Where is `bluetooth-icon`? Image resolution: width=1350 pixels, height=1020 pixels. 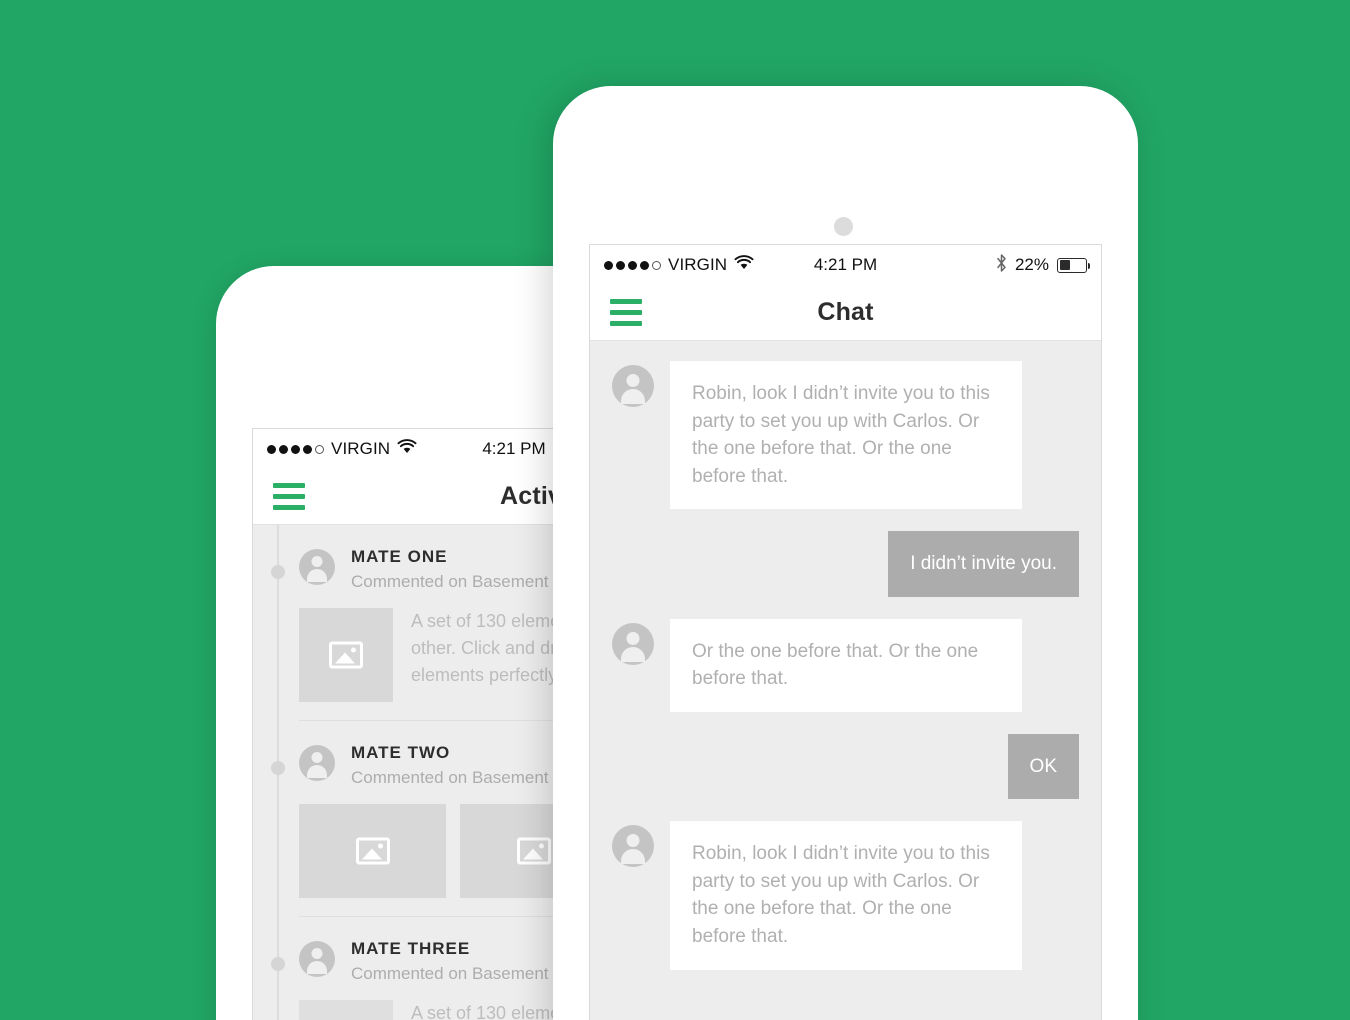
bluetooth-icon is located at coordinates (1001, 265).